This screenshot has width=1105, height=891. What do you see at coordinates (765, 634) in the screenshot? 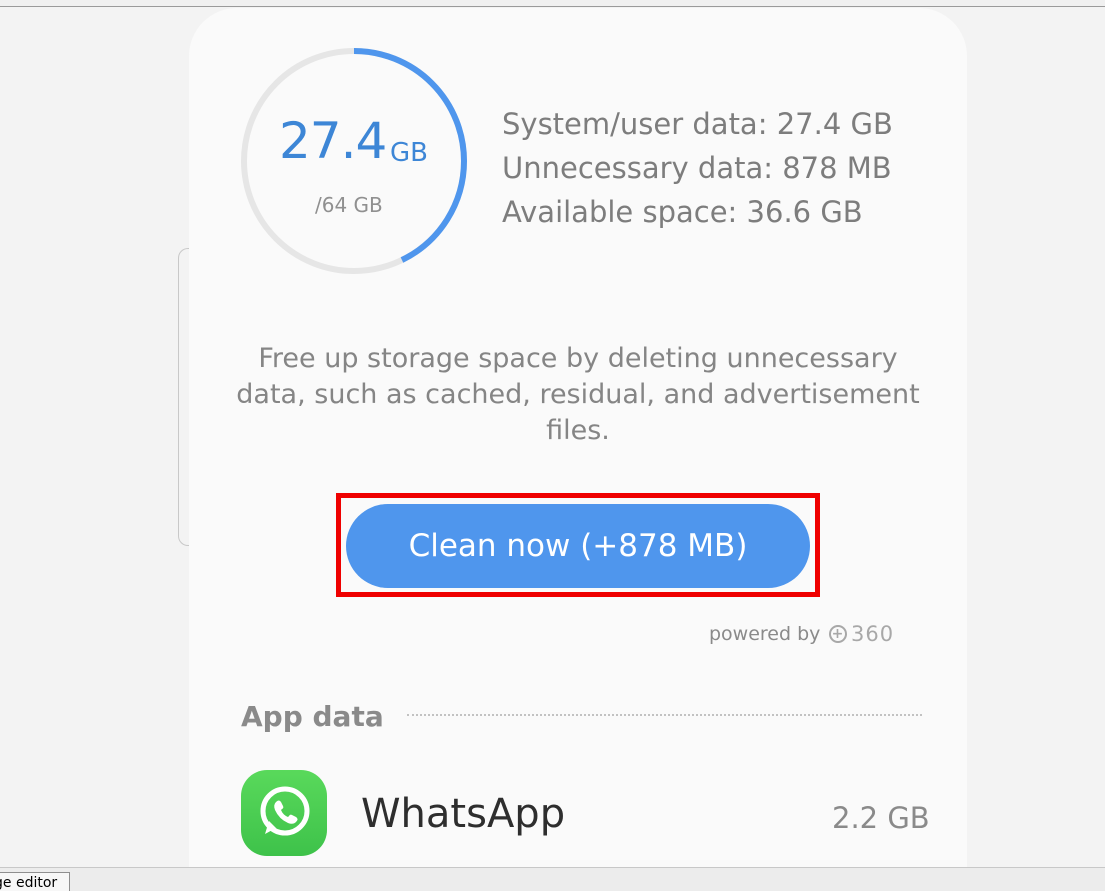
I see `powered-by-label: powered by` at bounding box center [765, 634].